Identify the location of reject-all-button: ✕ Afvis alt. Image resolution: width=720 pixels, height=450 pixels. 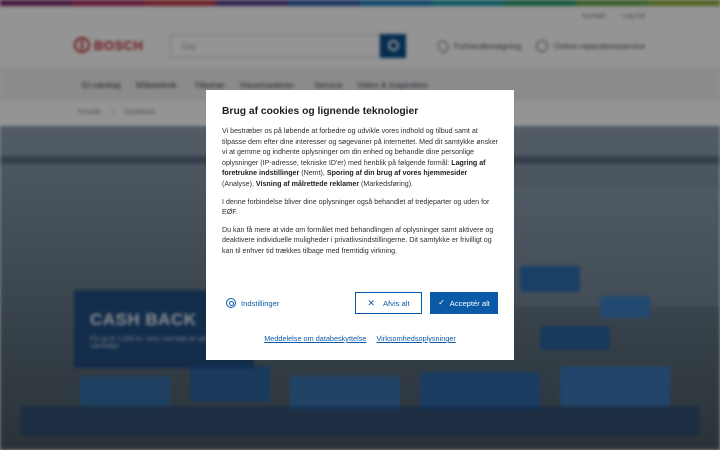
(388, 303).